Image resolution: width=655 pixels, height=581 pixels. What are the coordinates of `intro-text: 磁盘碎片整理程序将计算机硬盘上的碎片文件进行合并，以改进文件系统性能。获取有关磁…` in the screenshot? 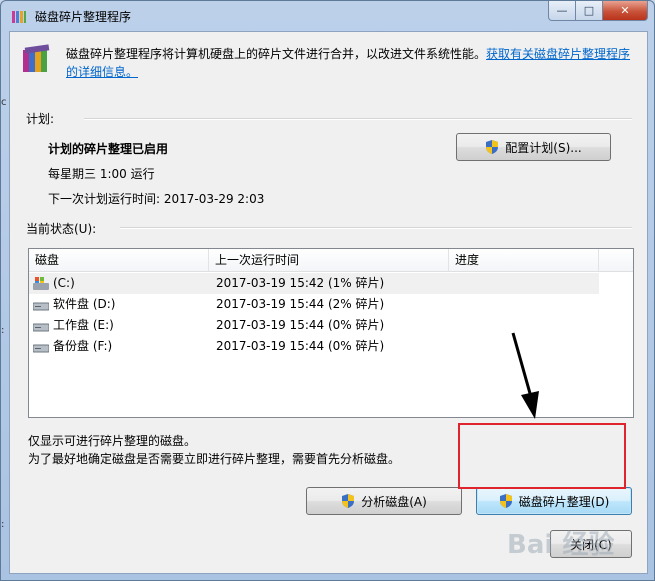 It's located at (351, 63).